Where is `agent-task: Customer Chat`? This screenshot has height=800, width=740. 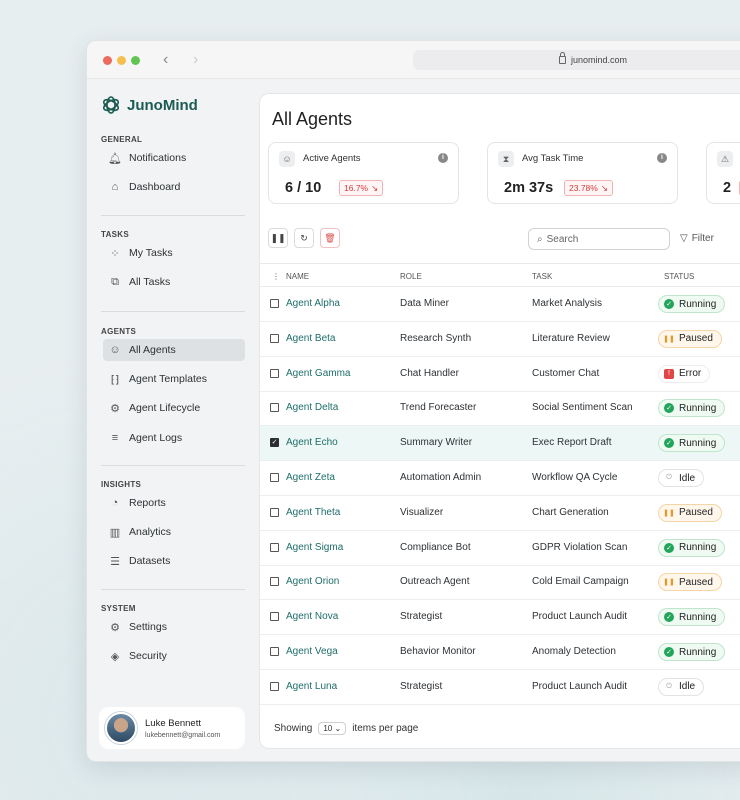 agent-task: Customer Chat is located at coordinates (566, 373).